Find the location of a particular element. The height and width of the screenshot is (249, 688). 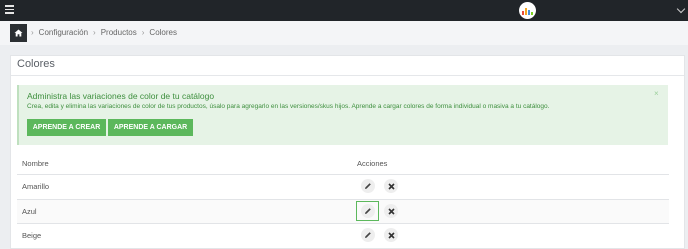

breadcrumb-item-productos: Productos is located at coordinates (119, 32).